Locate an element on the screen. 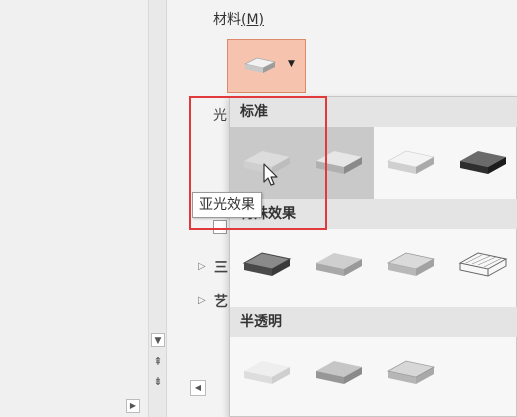 The height and width of the screenshot is (417, 517). material-tile-soft-edge is located at coordinates (338, 265).